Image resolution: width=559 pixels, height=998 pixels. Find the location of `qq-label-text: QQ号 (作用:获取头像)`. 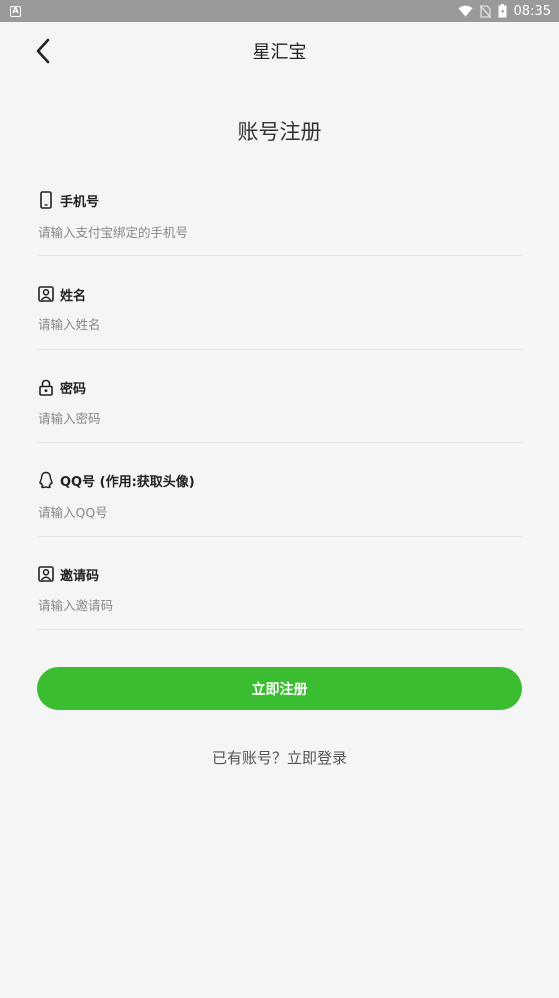

qq-label-text: QQ号 (作用:获取头像) is located at coordinates (127, 482).